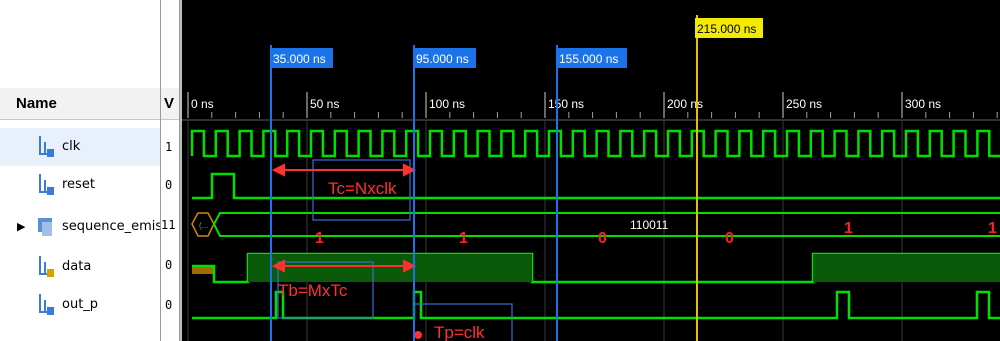 This screenshot has height=341, width=1000. What do you see at coordinates (112, 226) in the screenshot?
I see `signal-label: sequence_emis` at bounding box center [112, 226].